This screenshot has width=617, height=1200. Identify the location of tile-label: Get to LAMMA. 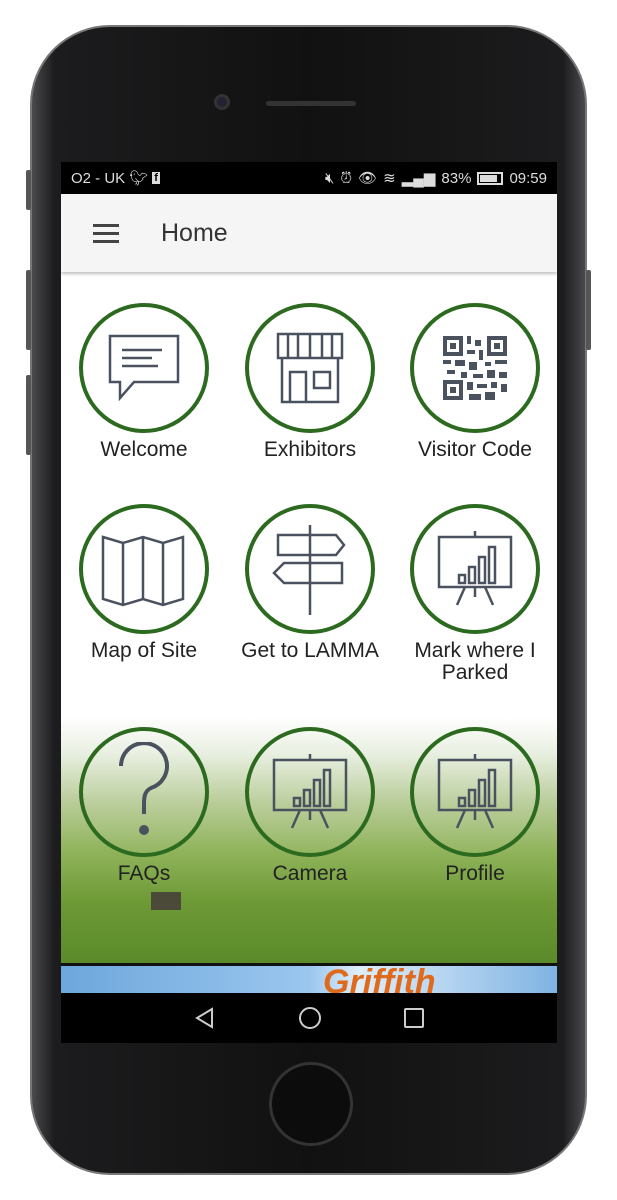
(310, 650).